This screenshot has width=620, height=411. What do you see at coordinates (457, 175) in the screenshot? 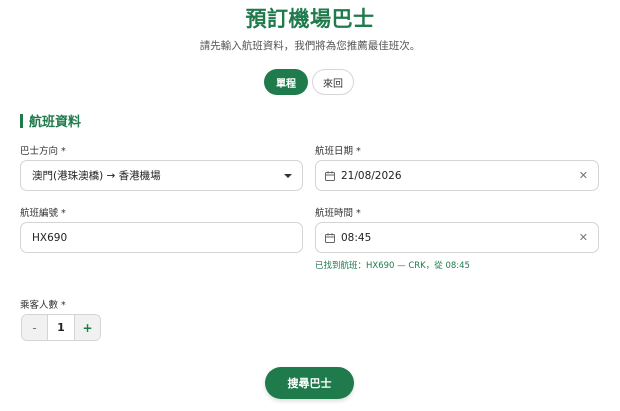
I see `flight-date-input: 21/08/2026 ✕` at bounding box center [457, 175].